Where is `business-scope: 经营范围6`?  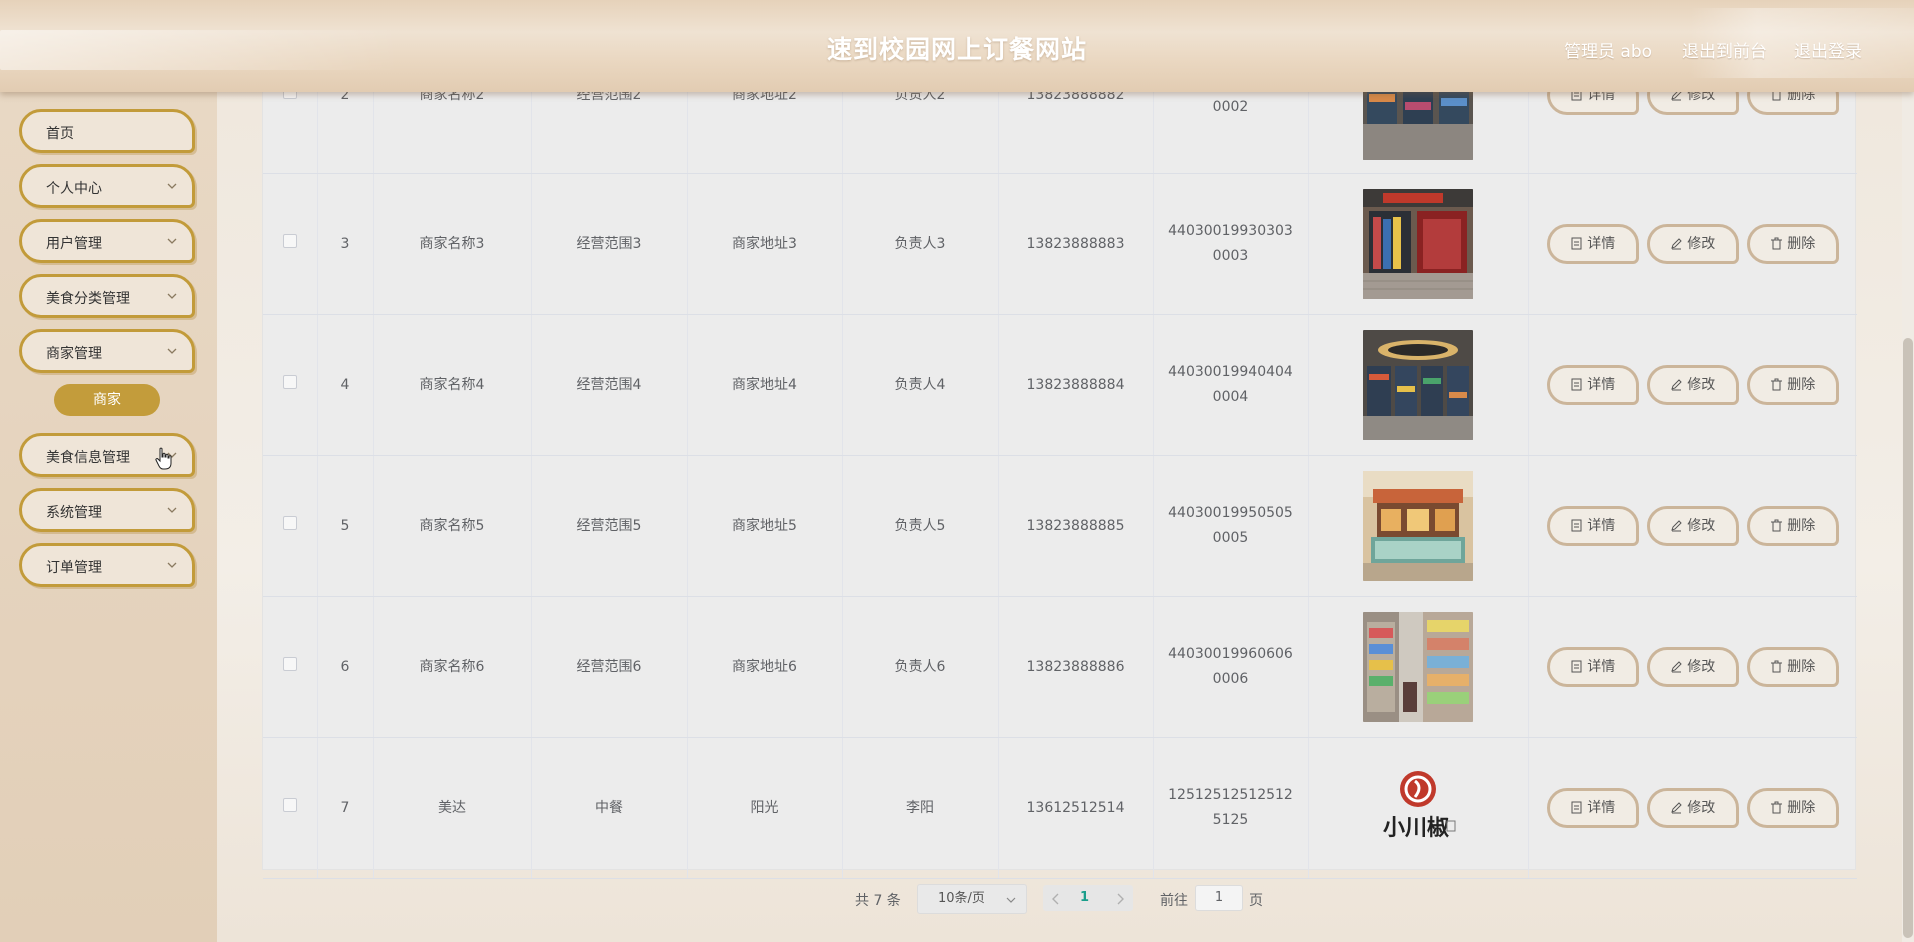 business-scope: 经营范围6 is located at coordinates (609, 667).